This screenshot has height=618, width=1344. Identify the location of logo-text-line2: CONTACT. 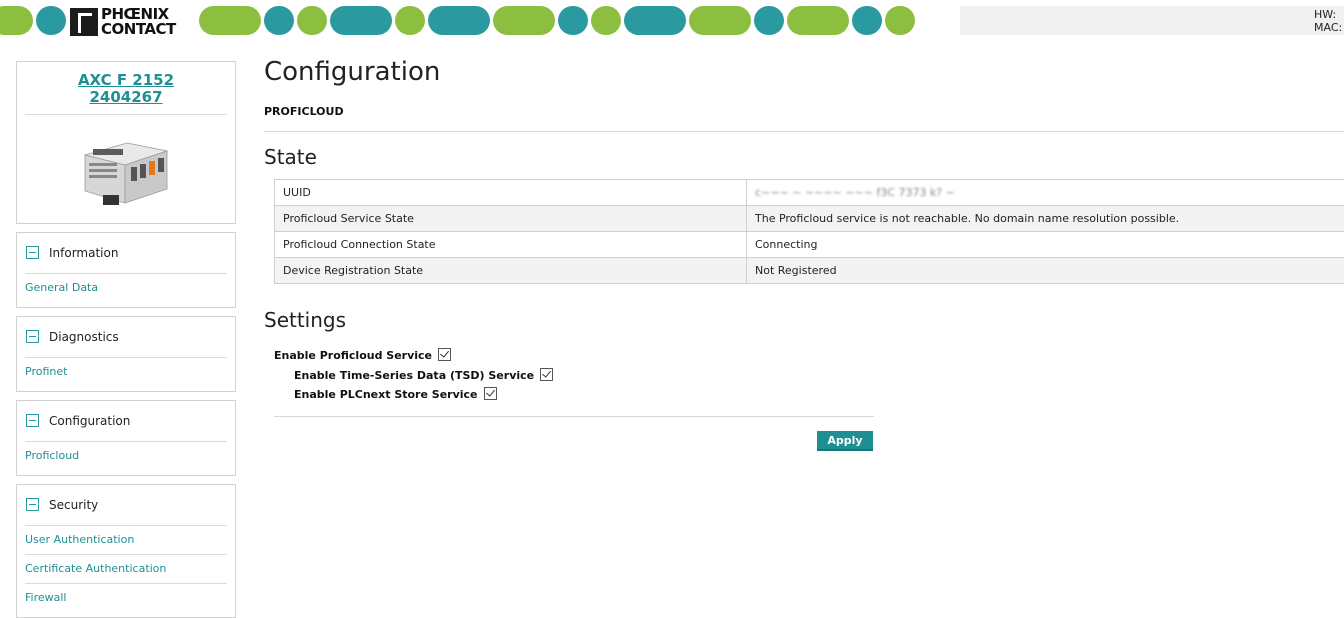
(138, 29).